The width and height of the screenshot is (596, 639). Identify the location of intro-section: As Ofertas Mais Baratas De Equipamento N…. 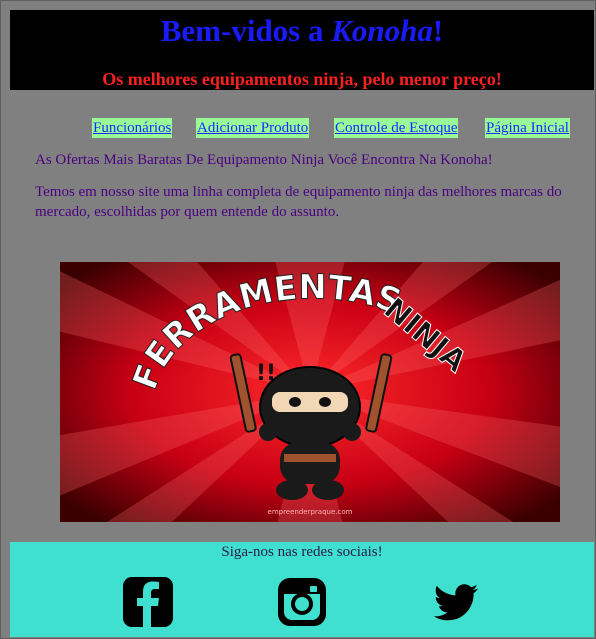
(305, 186).